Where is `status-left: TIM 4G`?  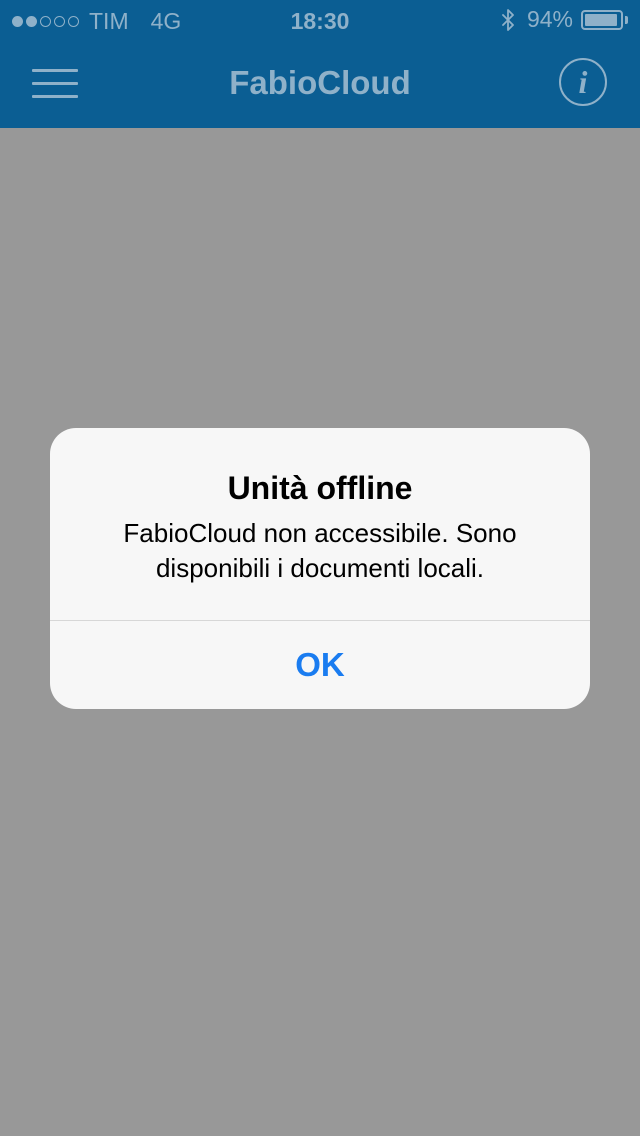
status-left: TIM 4G is located at coordinates (96, 21).